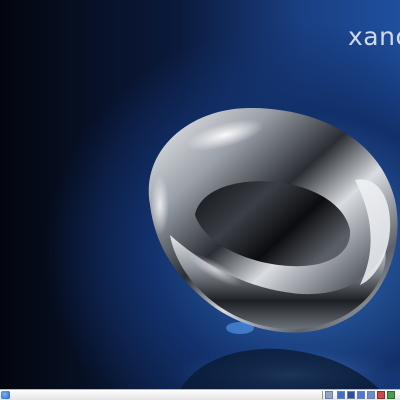 Image resolution: width=400 pixels, height=400 pixels. Describe the element at coordinates (5, 395) in the screenshot. I see `start-menu-icon` at that location.